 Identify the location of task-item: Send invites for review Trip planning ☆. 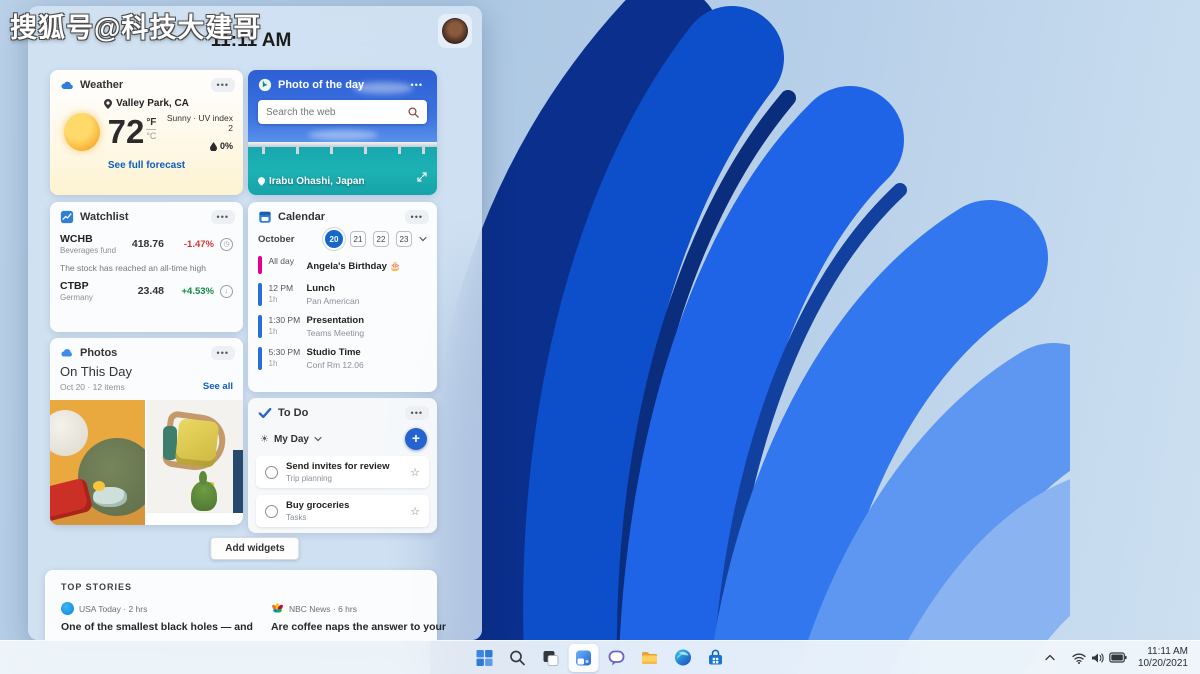
(342, 472).